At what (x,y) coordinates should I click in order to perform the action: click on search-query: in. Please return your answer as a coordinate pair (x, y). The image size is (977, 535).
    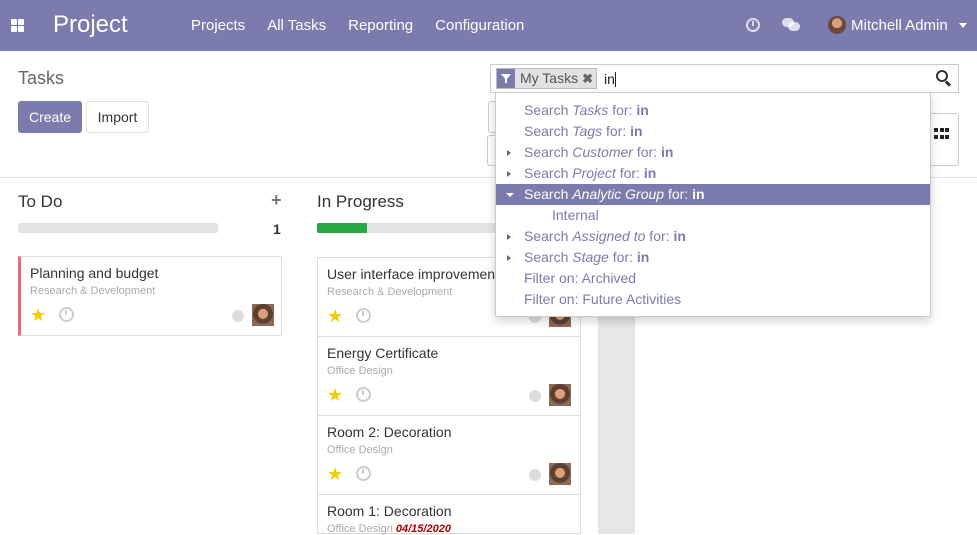
    Looking at the image, I should click on (609, 79).